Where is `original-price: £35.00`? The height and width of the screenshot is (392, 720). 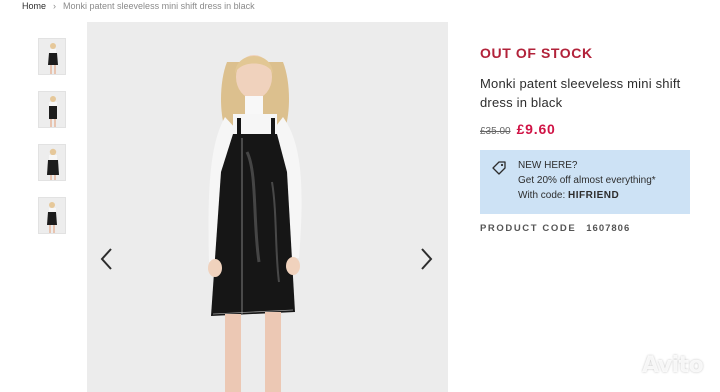
original-price: £35.00 is located at coordinates (495, 131).